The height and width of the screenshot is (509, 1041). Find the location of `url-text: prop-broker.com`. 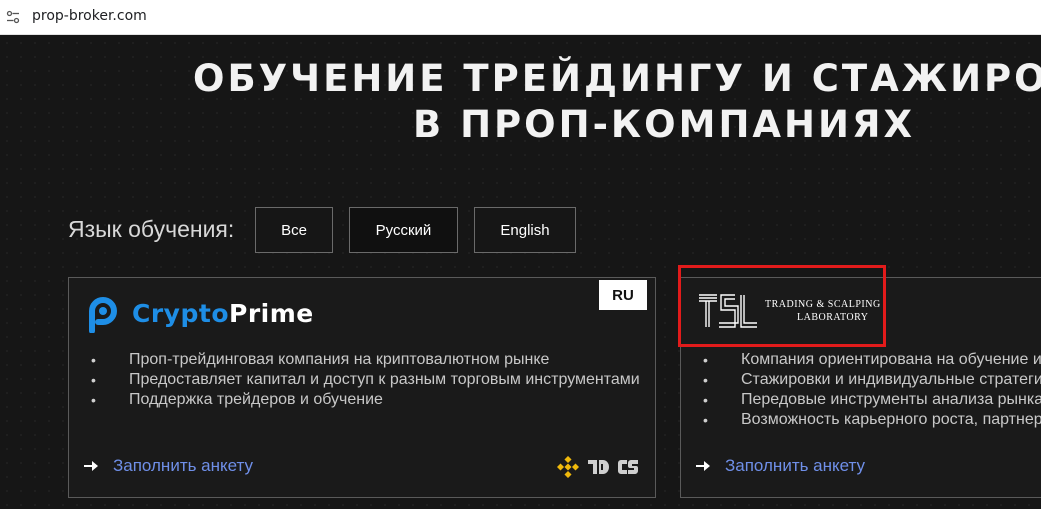

url-text: prop-broker.com is located at coordinates (89, 16).